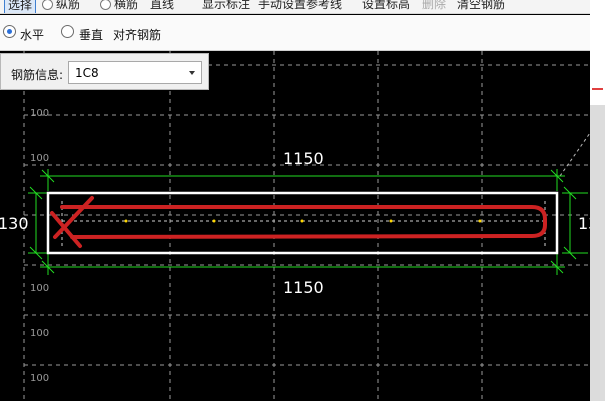  Describe the element at coordinates (39, 246) in the screenshot. I see `grid-labels: 100 100 100 100 100` at that location.